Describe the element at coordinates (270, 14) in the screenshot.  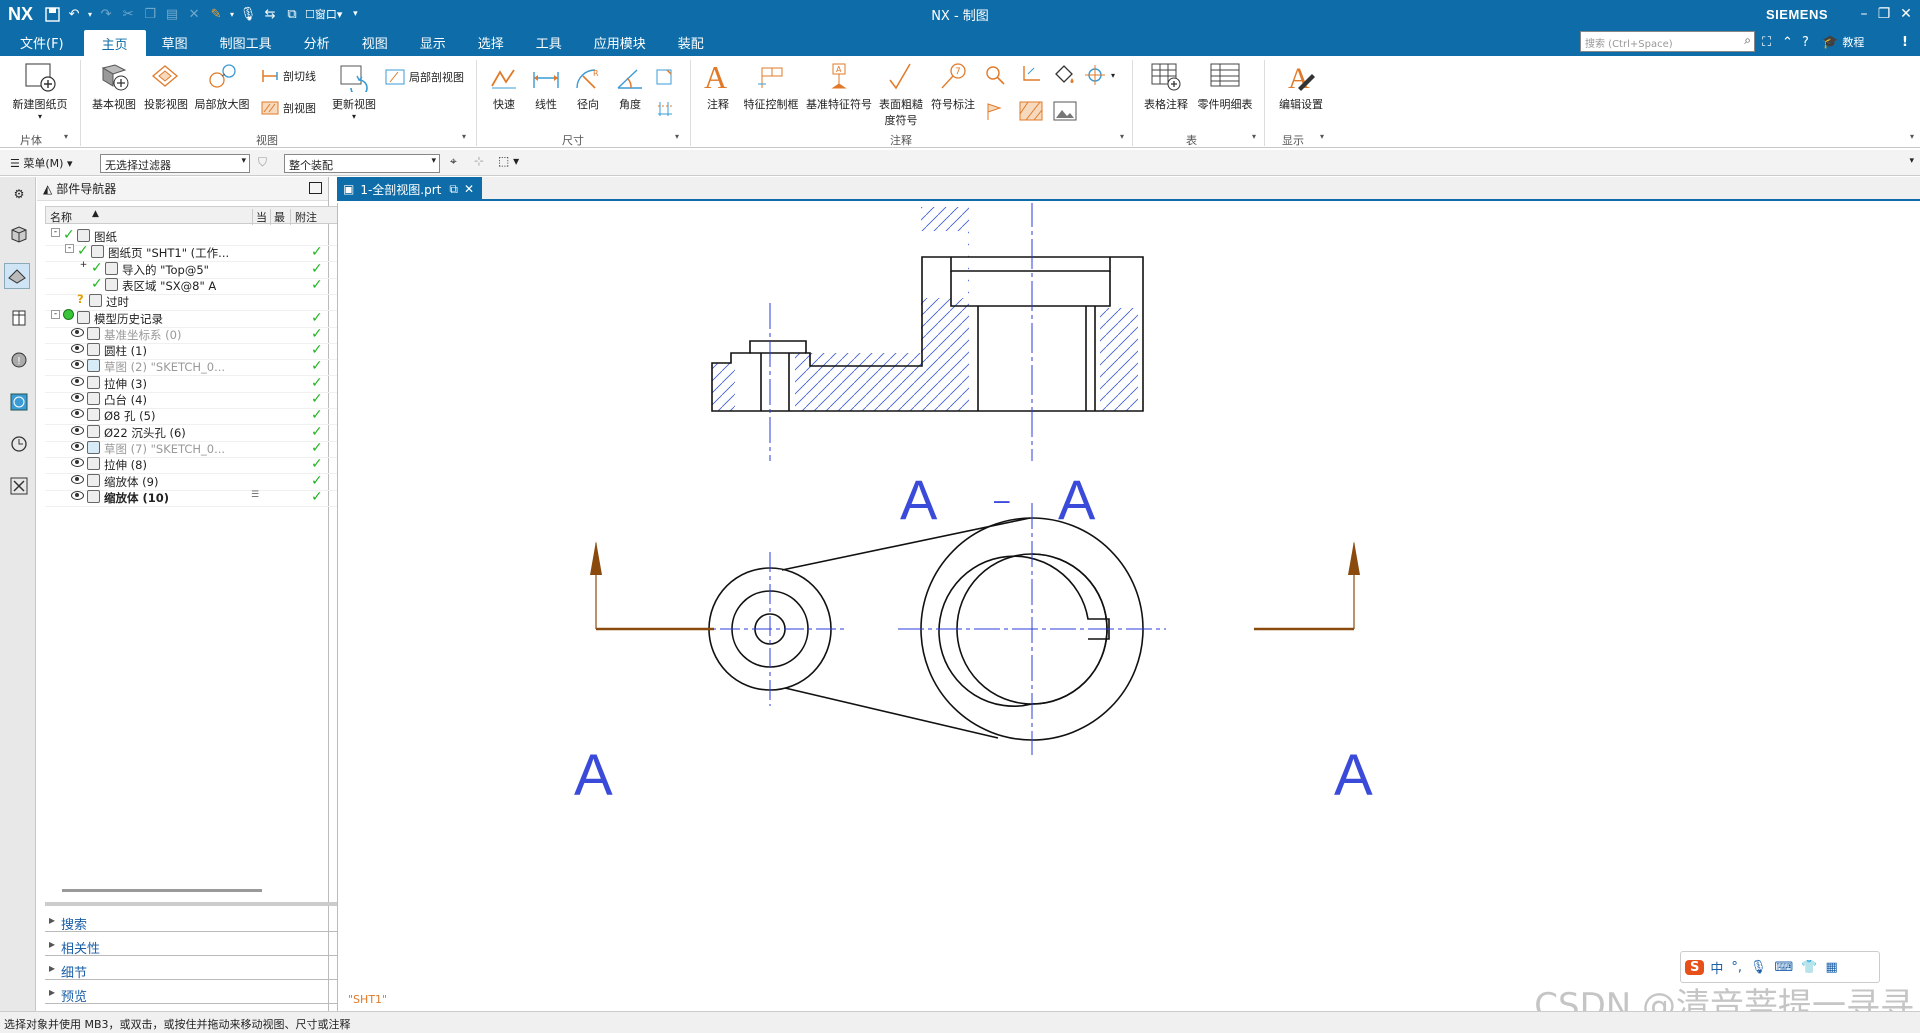
I see `touch-mode-icon: ⇆` at that location.